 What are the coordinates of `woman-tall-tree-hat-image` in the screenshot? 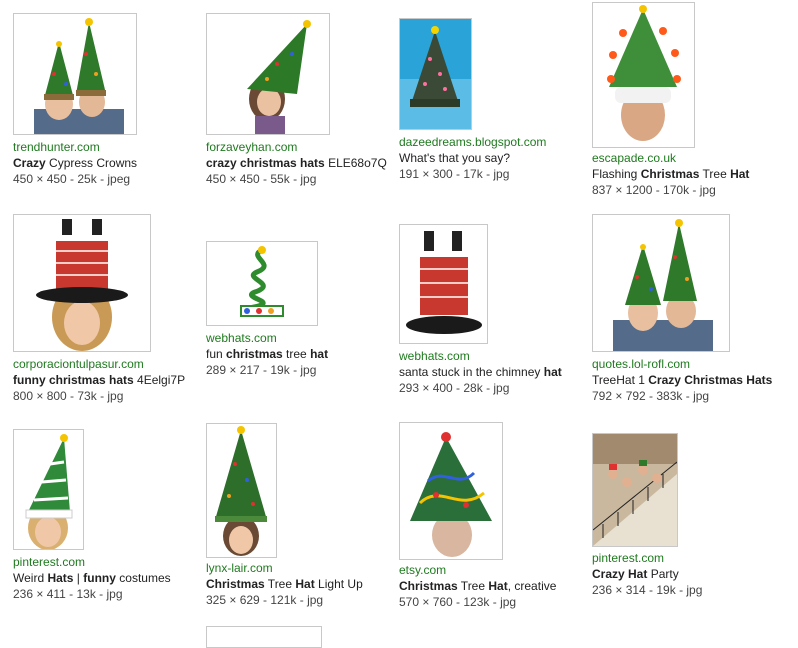 It's located at (241, 490).